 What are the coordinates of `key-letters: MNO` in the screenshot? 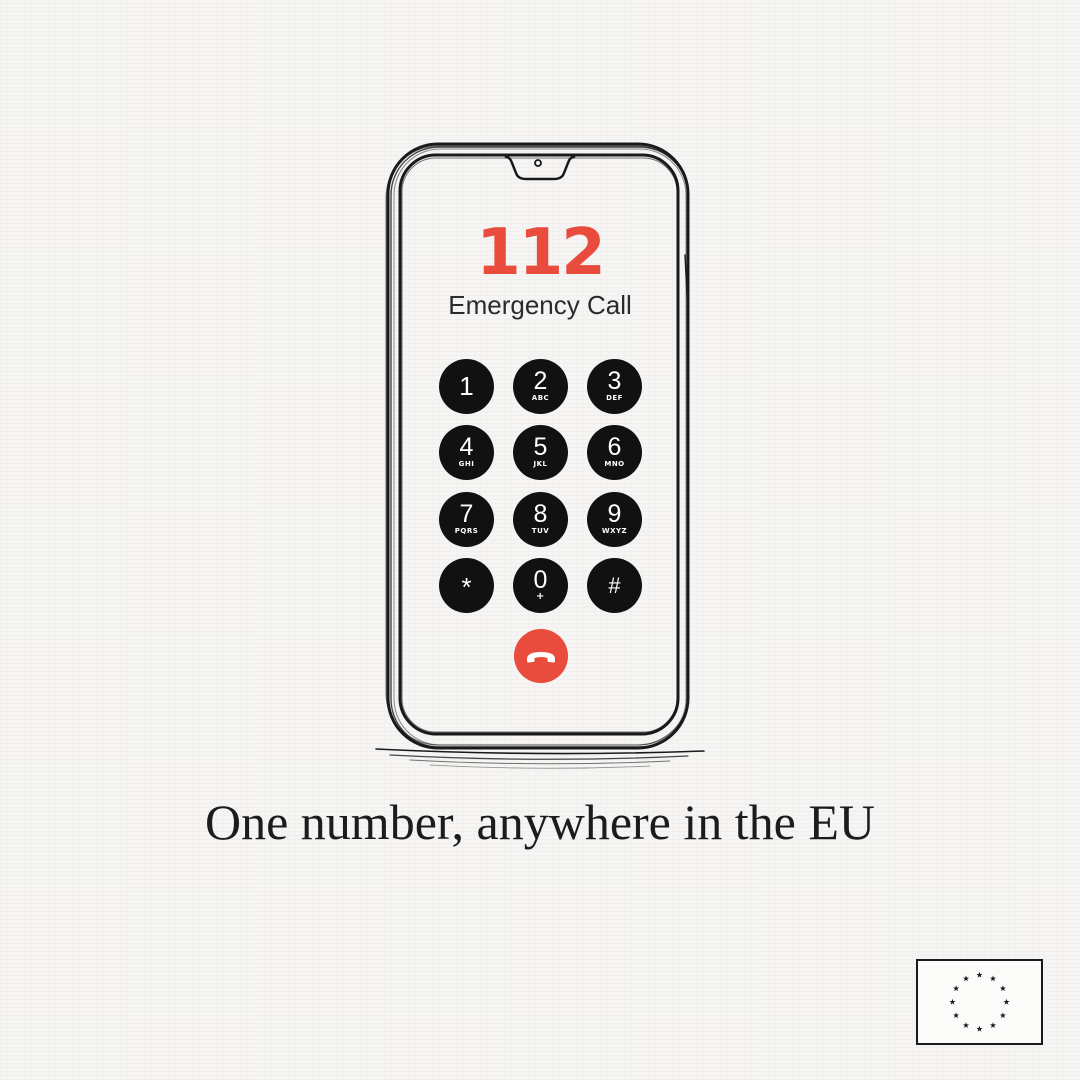 It's located at (614, 464).